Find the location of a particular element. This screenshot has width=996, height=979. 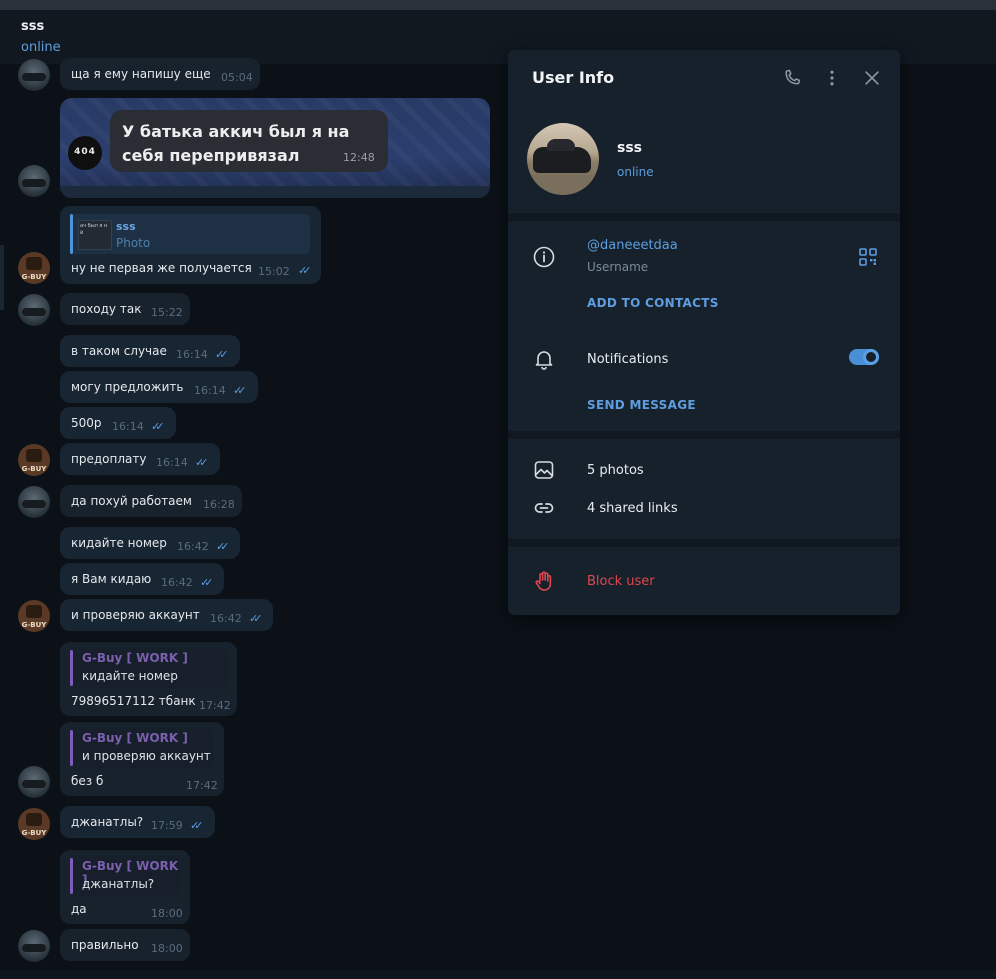

message-bubble: да похуй работаем 16:28 is located at coordinates (151, 501).